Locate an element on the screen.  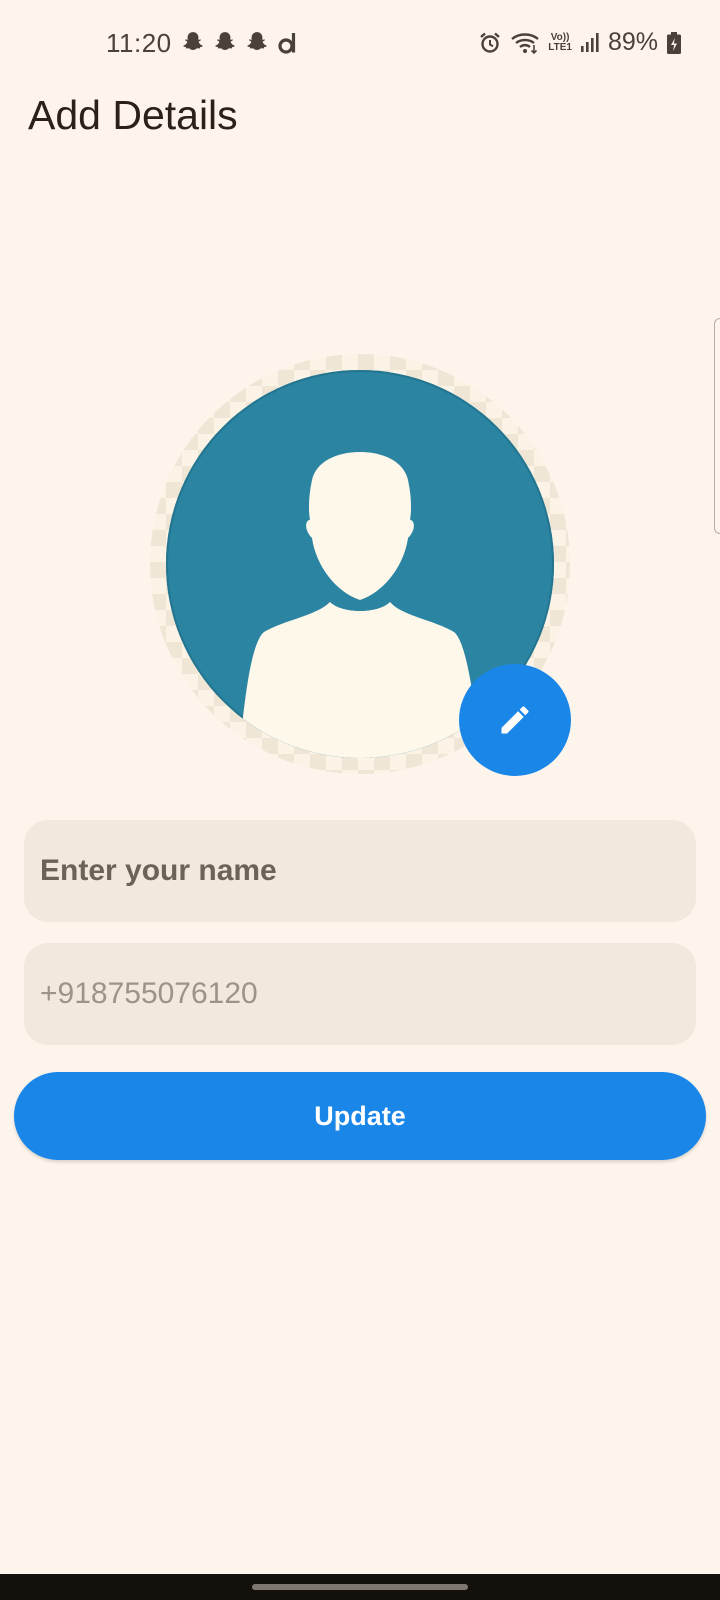
battery-charging-icon is located at coordinates (674, 42).